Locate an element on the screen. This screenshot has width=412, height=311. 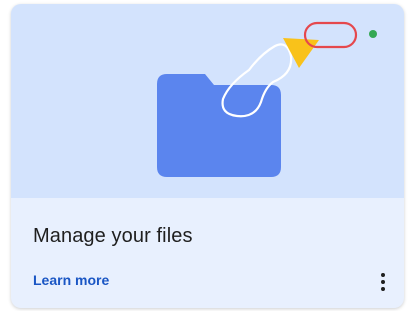
more-options-button is located at coordinates (383, 282).